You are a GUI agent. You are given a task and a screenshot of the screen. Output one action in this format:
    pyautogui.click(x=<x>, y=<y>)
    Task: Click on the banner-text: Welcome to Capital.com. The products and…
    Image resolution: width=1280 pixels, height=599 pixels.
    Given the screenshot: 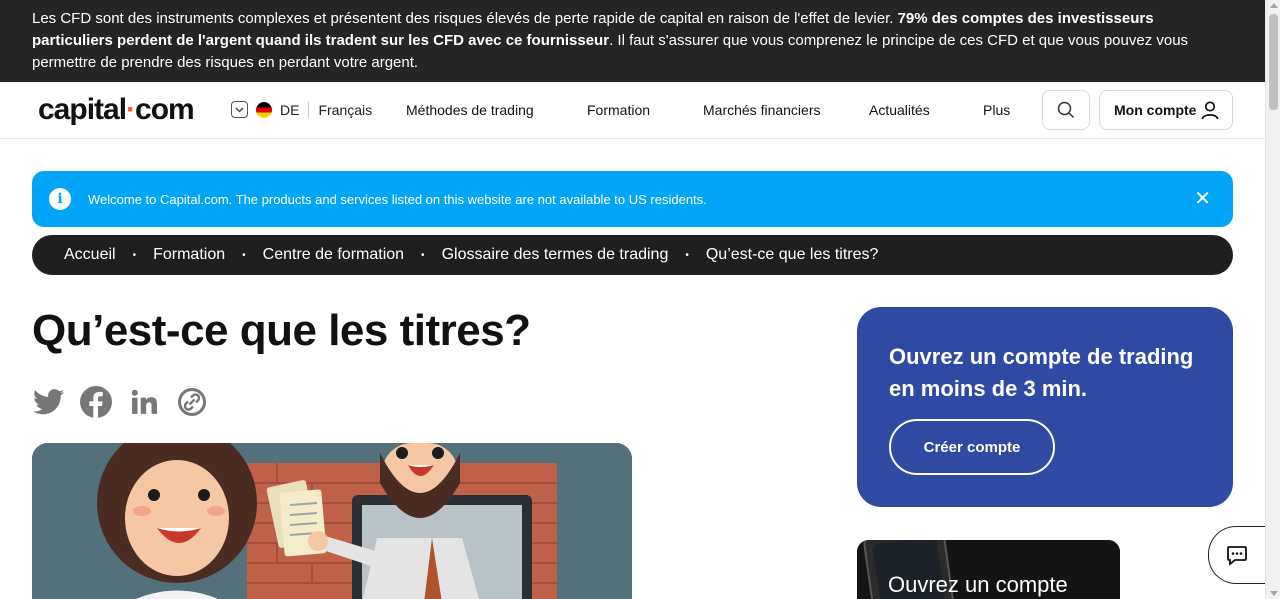 What is the action you would take?
    pyautogui.click(x=397, y=199)
    